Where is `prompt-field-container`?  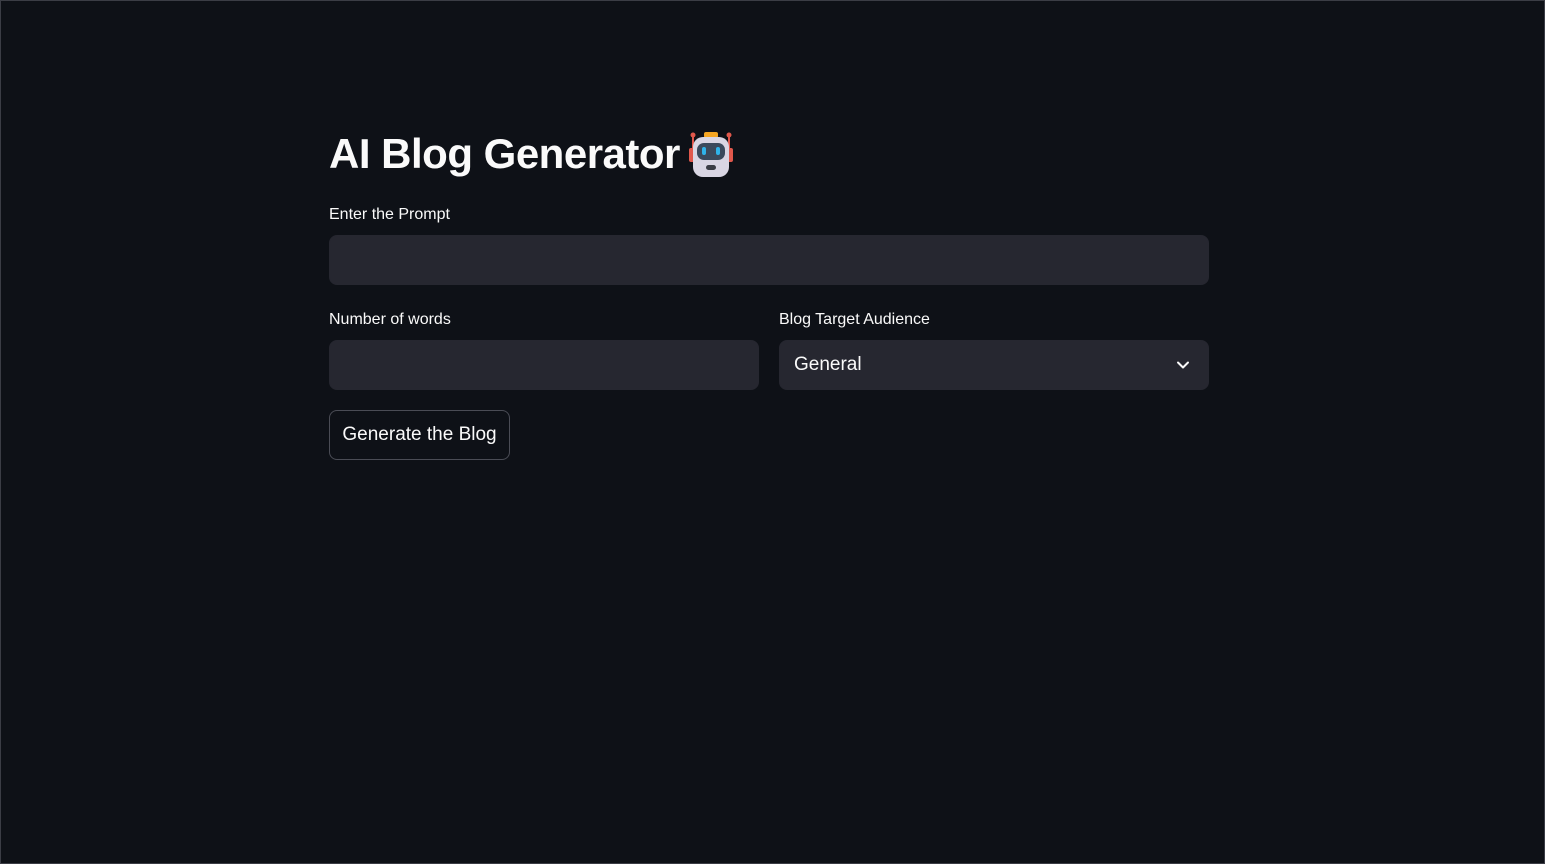 prompt-field-container is located at coordinates (769, 260).